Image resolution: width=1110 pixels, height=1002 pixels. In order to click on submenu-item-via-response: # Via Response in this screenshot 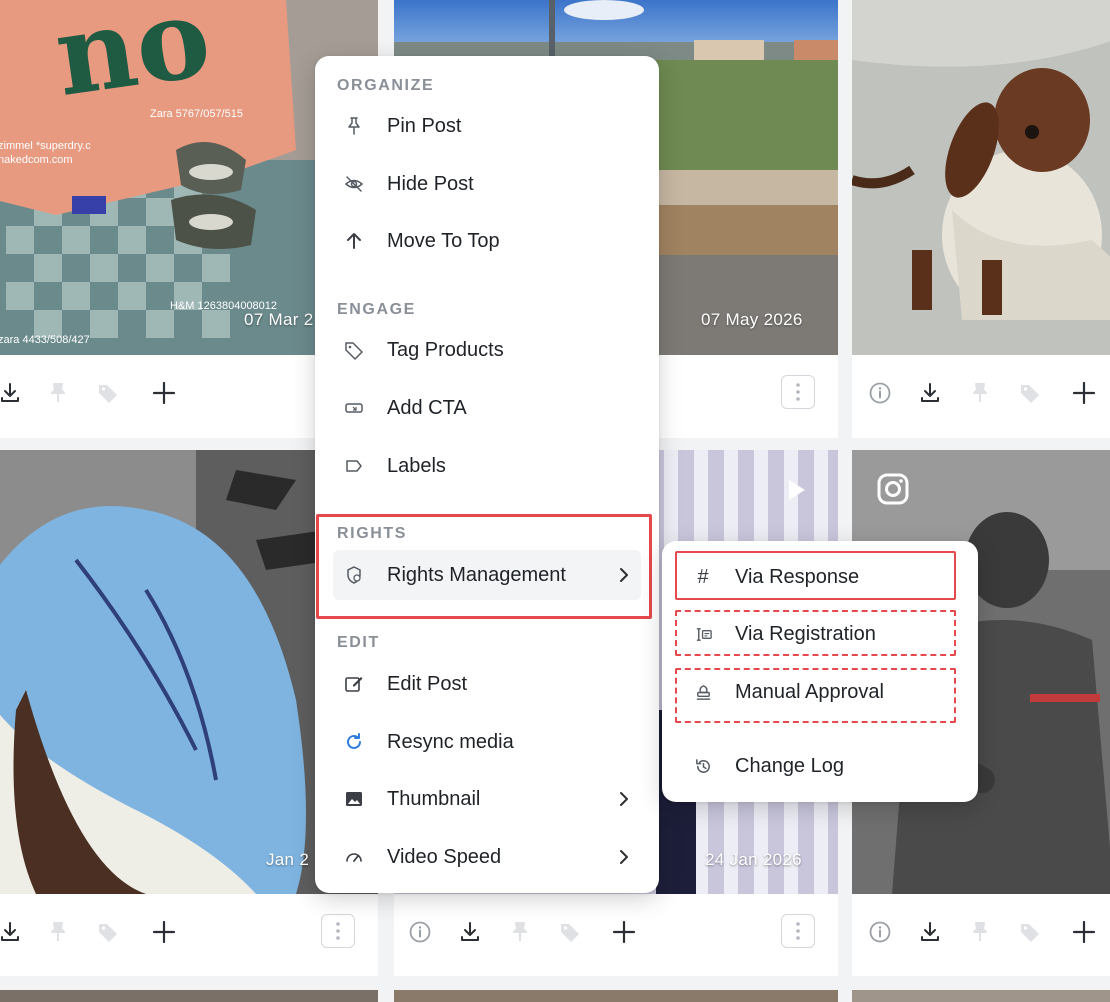, I will do `click(820, 577)`.